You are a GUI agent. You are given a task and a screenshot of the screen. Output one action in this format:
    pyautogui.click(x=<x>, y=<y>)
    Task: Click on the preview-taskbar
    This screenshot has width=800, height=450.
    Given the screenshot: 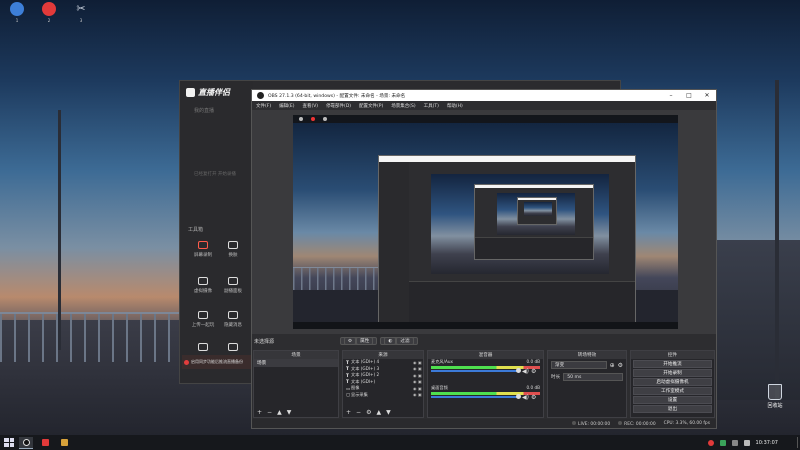 What is the action you would take?
    pyautogui.click(x=485, y=325)
    